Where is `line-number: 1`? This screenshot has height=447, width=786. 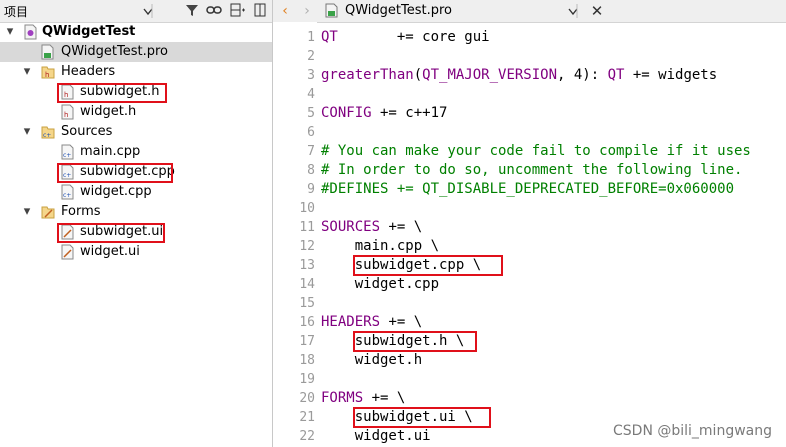
line-number: 1 is located at coordinates (311, 37).